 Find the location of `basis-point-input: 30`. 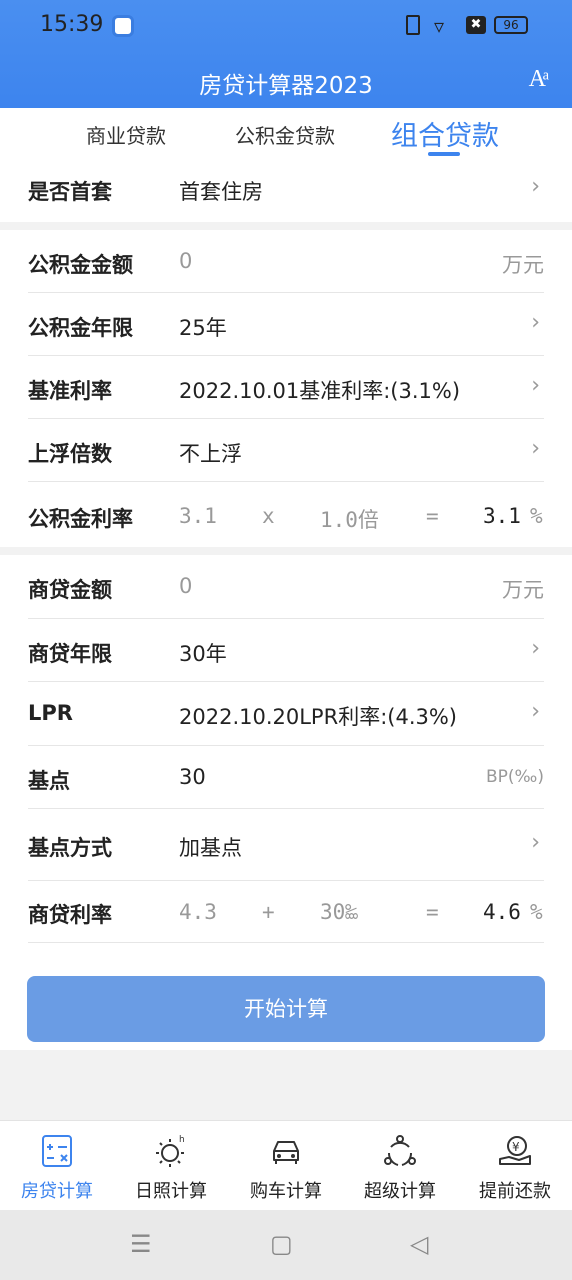

basis-point-input: 30 is located at coordinates (192, 777).